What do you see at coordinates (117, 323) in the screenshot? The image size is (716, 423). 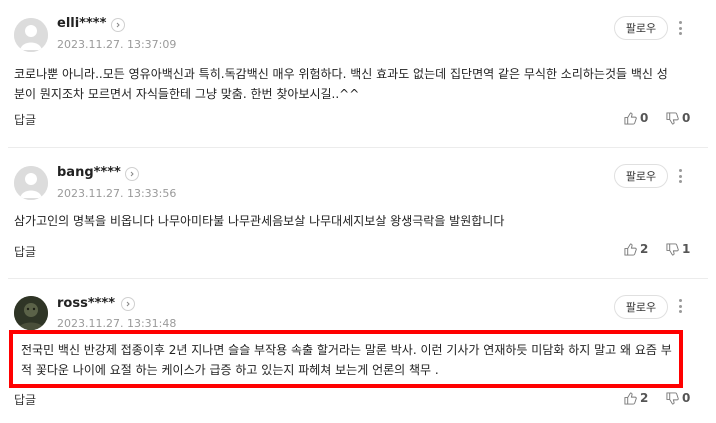 I see `comment-date: 2023.11.27. 13:31:48` at bounding box center [117, 323].